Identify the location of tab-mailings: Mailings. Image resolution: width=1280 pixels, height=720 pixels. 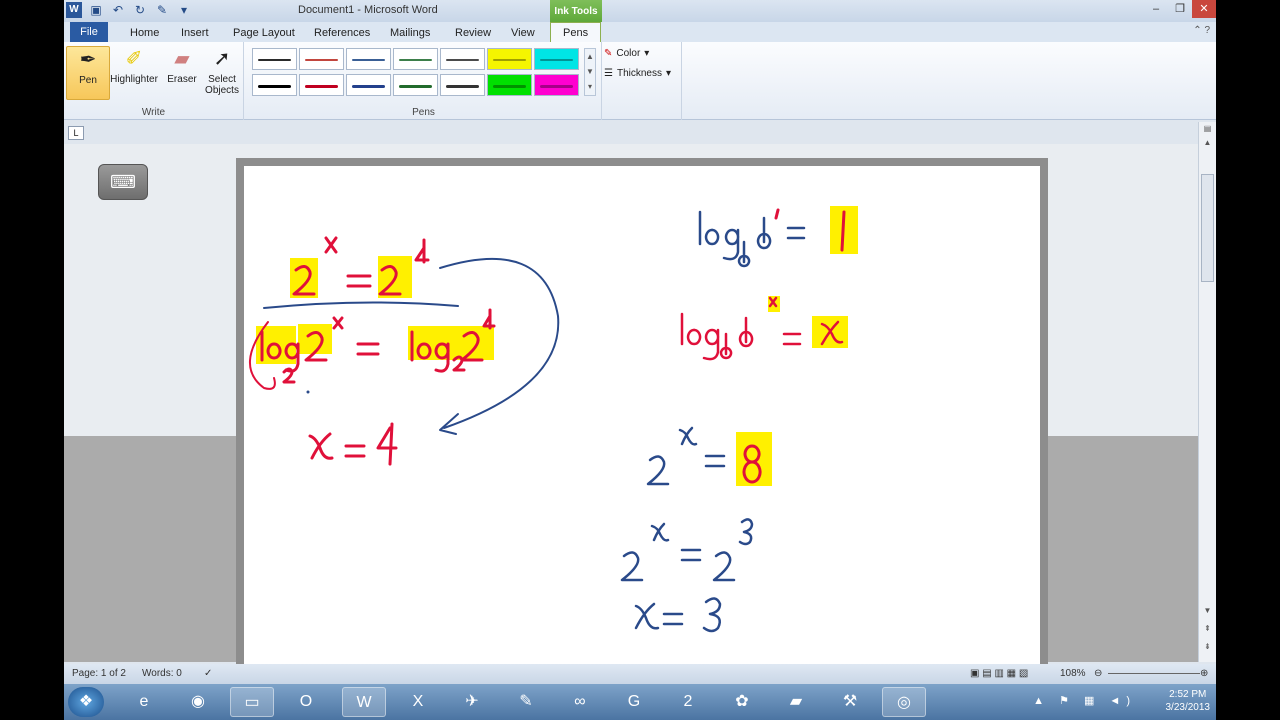
(410, 33).